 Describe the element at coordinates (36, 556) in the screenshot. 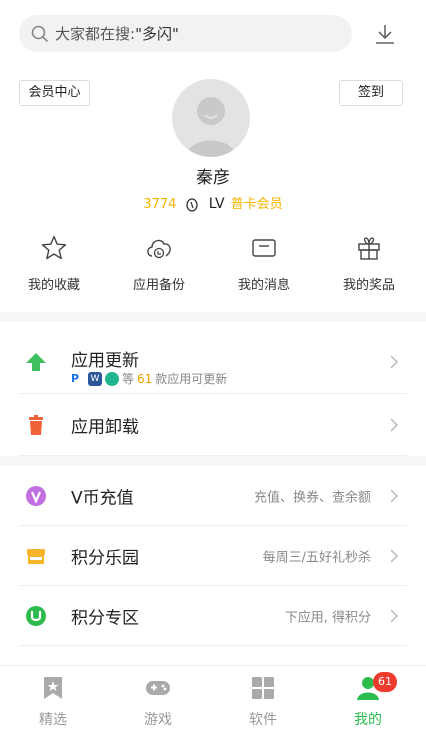

I see `shop-icon` at that location.